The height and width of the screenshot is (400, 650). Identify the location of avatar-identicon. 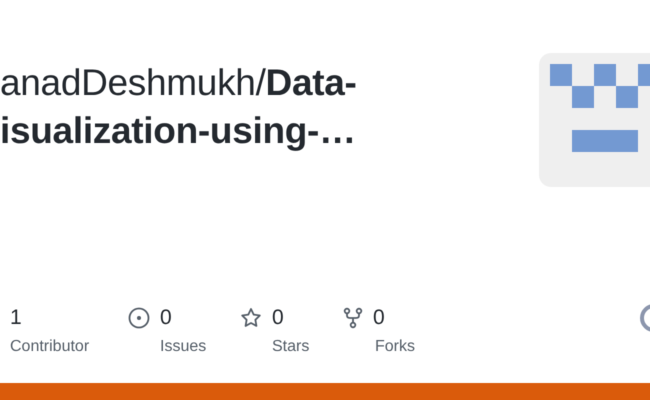
(594, 120).